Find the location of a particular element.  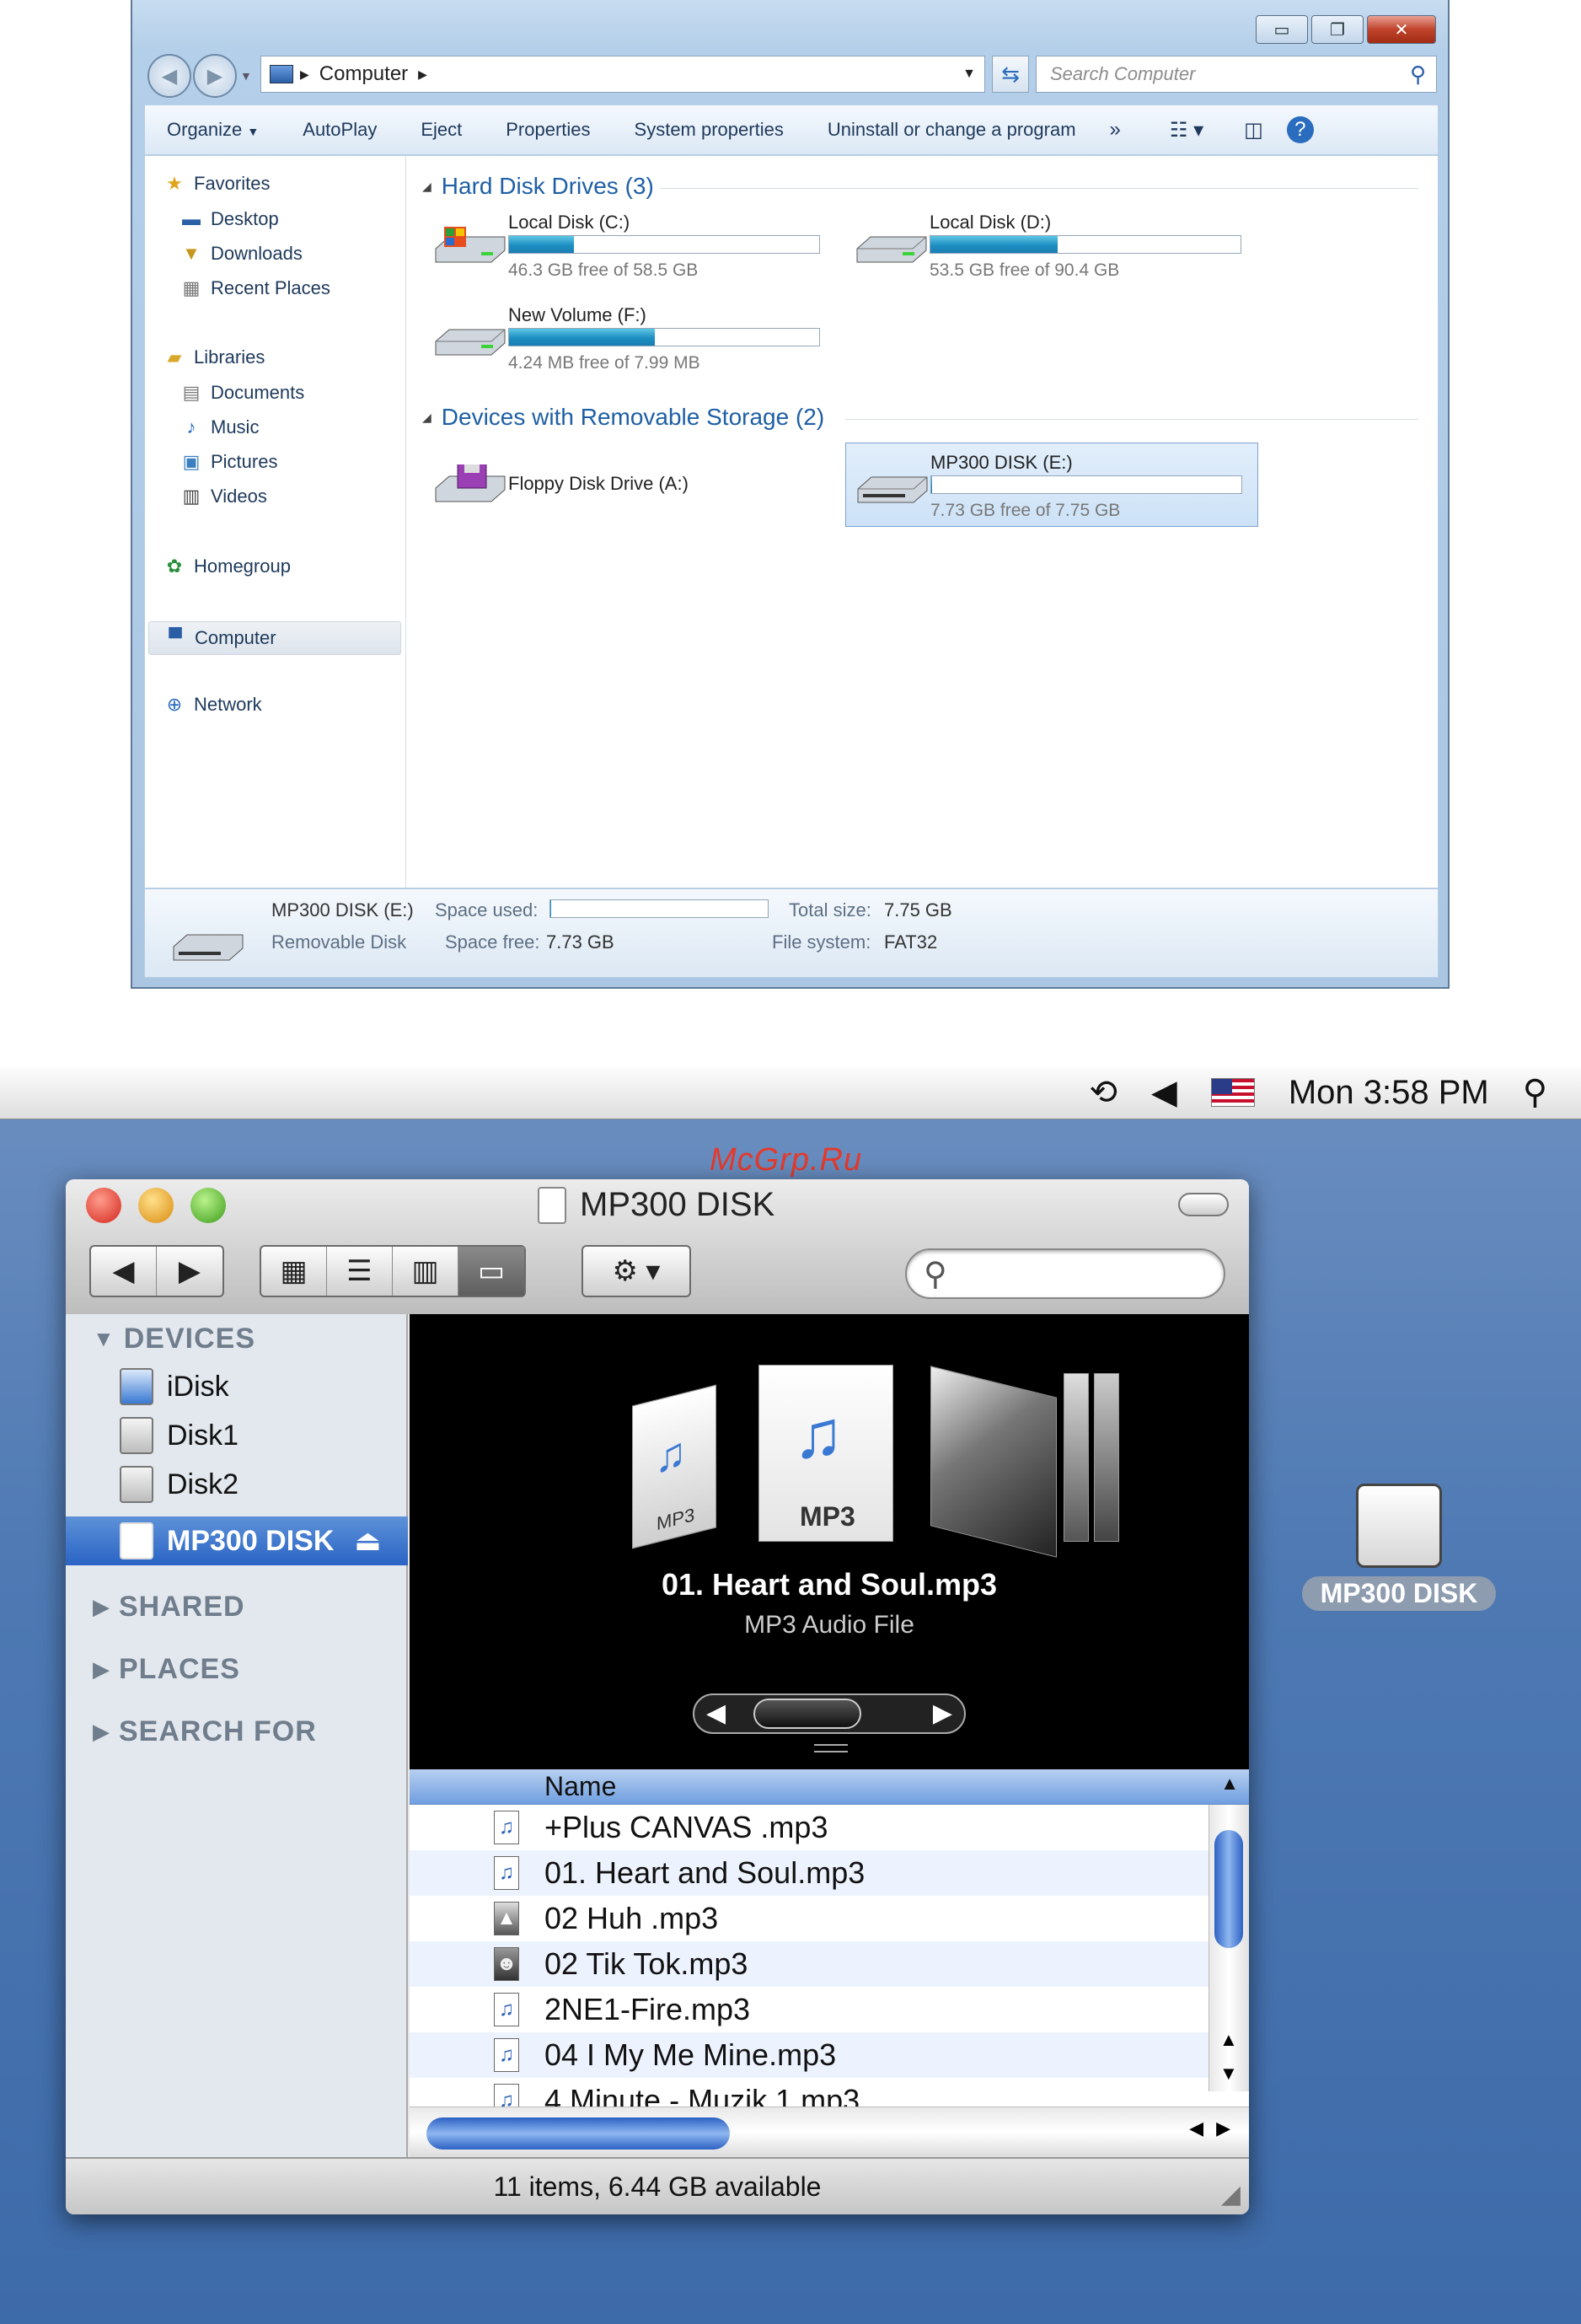

hard-disk-icon is located at coordinates (136, 1484).